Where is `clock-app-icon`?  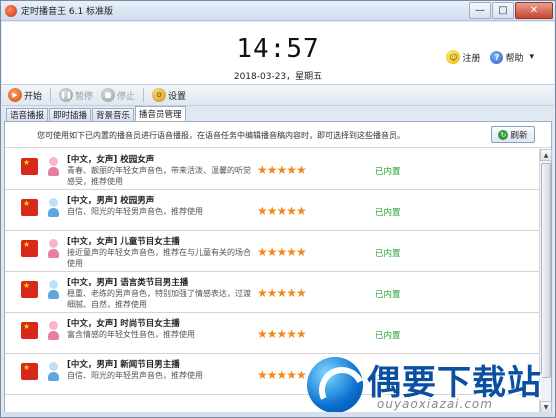 clock-app-icon is located at coordinates (11, 10).